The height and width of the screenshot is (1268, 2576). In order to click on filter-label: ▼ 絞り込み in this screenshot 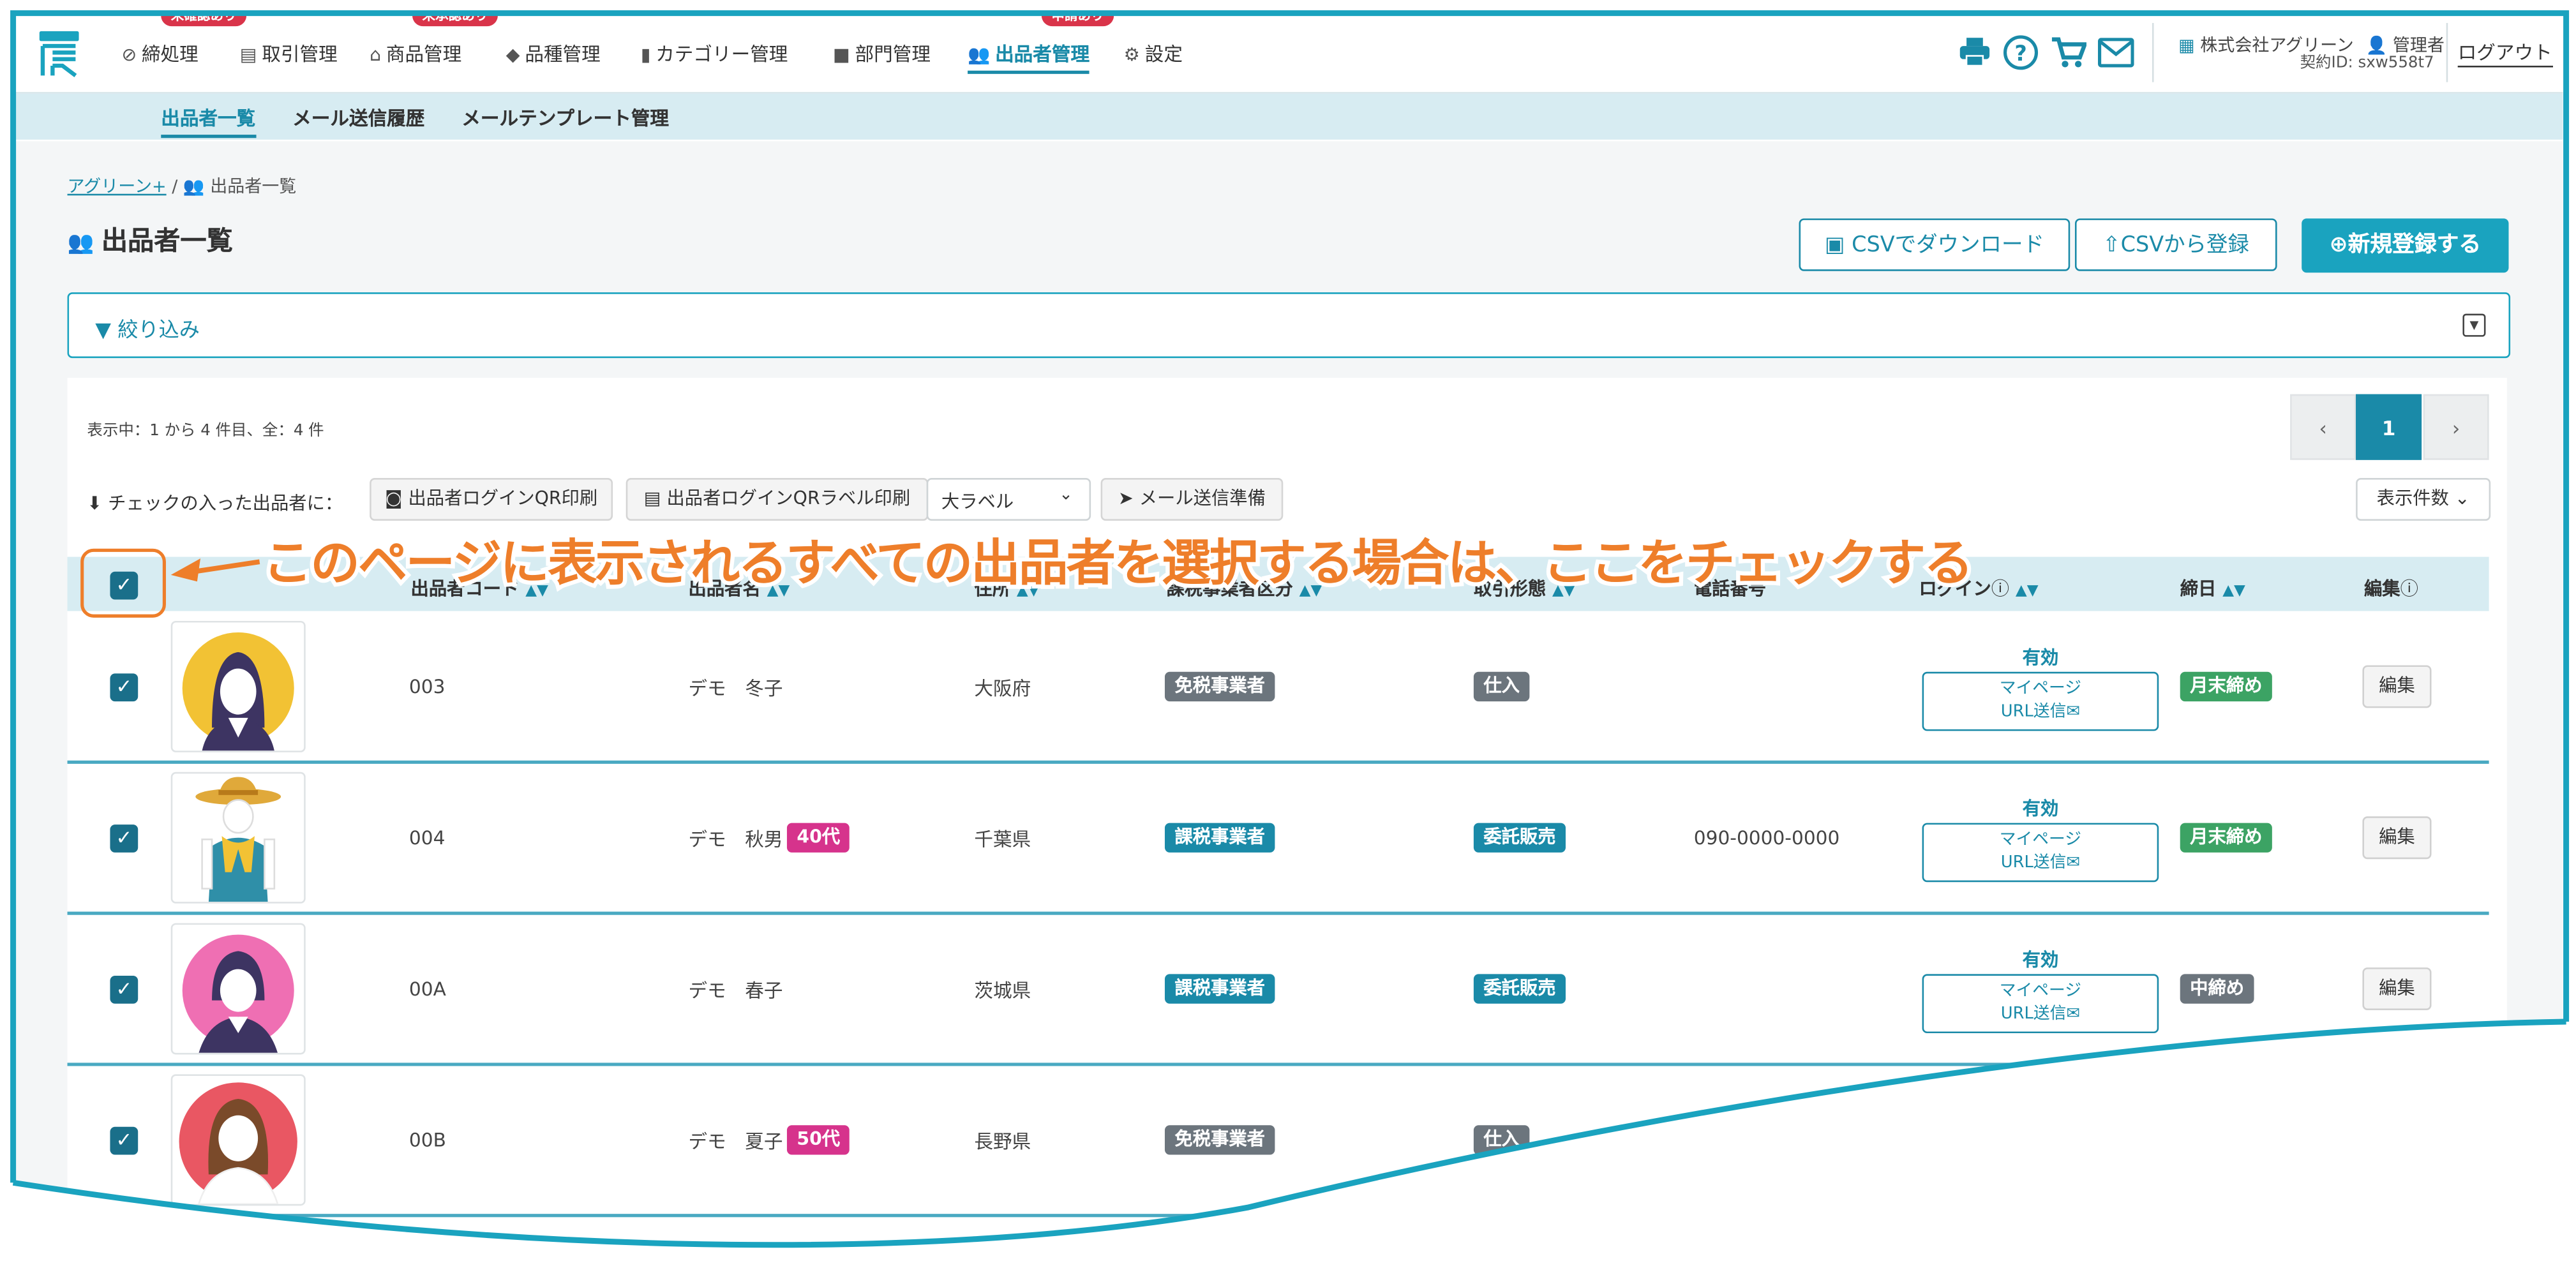, I will do `click(147, 330)`.